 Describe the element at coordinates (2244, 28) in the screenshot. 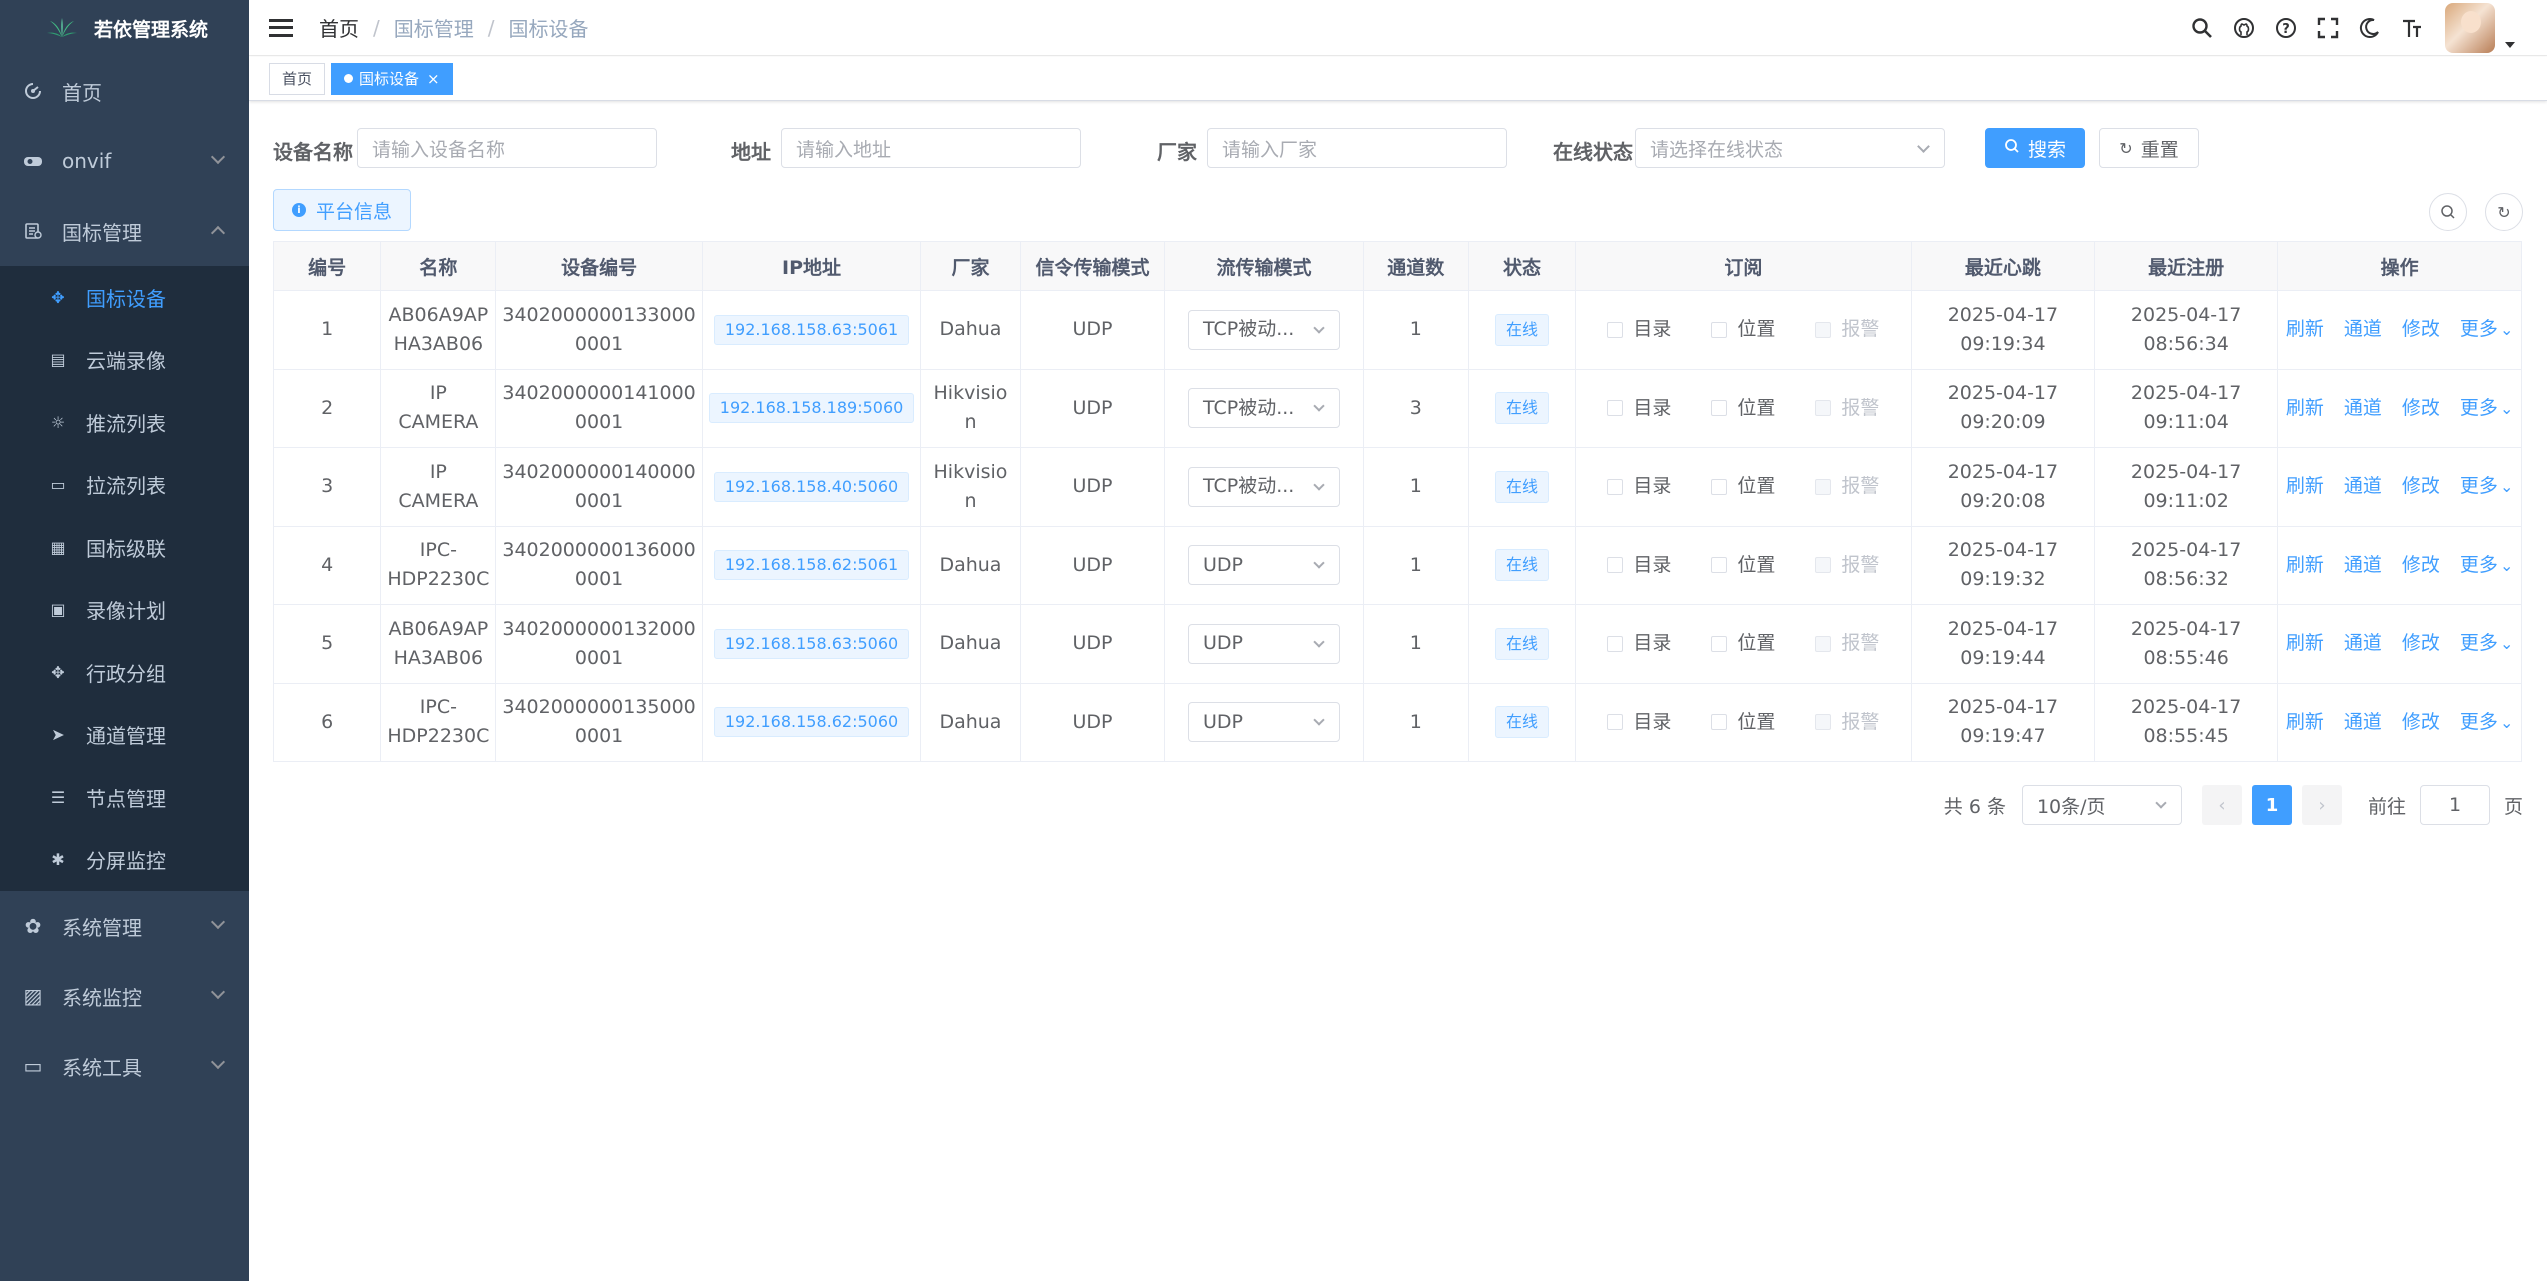

I see `github-icon` at that location.